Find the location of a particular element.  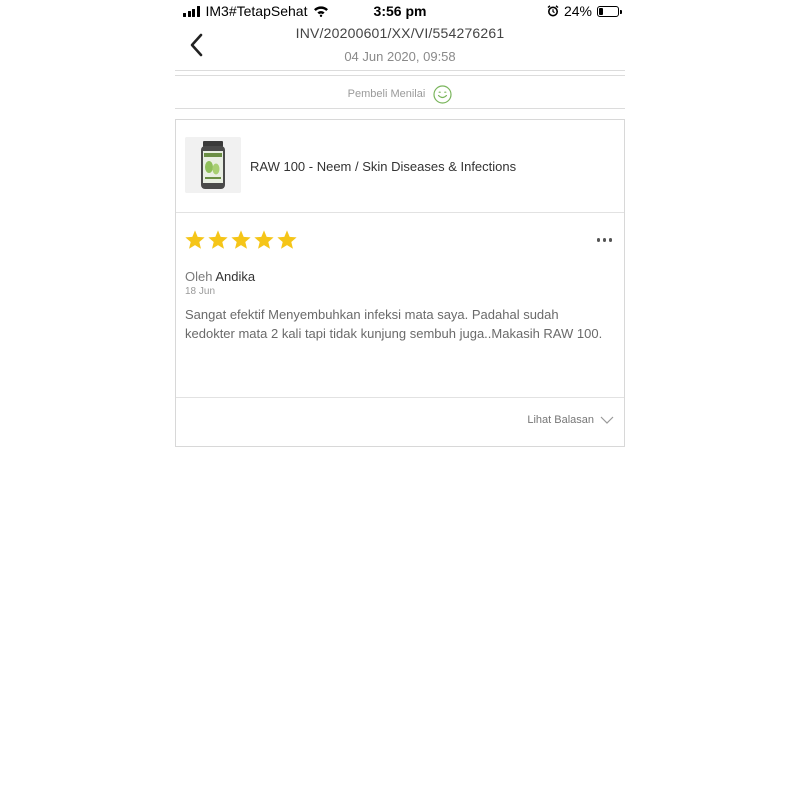

more-options-button is located at coordinates (604, 240).